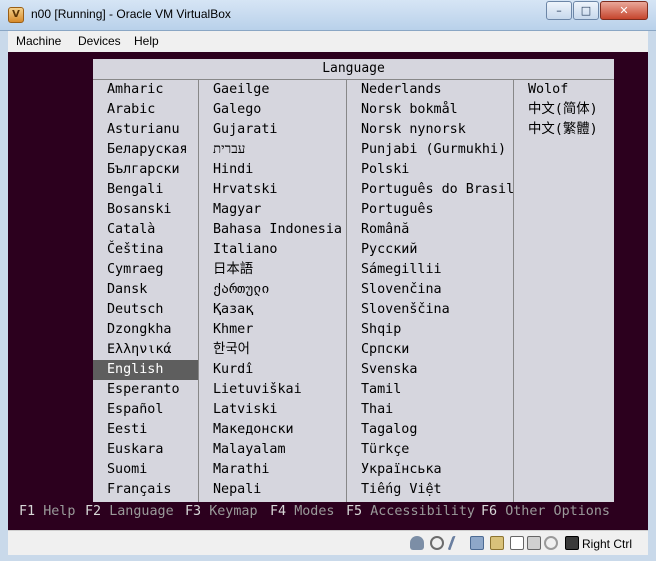  What do you see at coordinates (328, 543) in the screenshot?
I see `status-bar: Right Ctrl` at bounding box center [328, 543].